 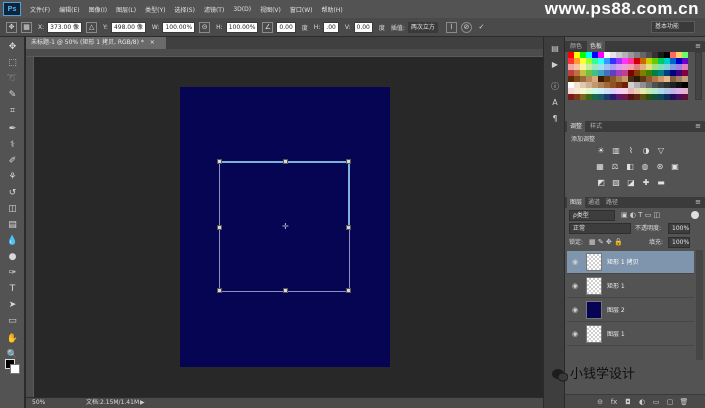 I want to click on layer-row: ◉ 矩形 1, so click(x=630, y=286).